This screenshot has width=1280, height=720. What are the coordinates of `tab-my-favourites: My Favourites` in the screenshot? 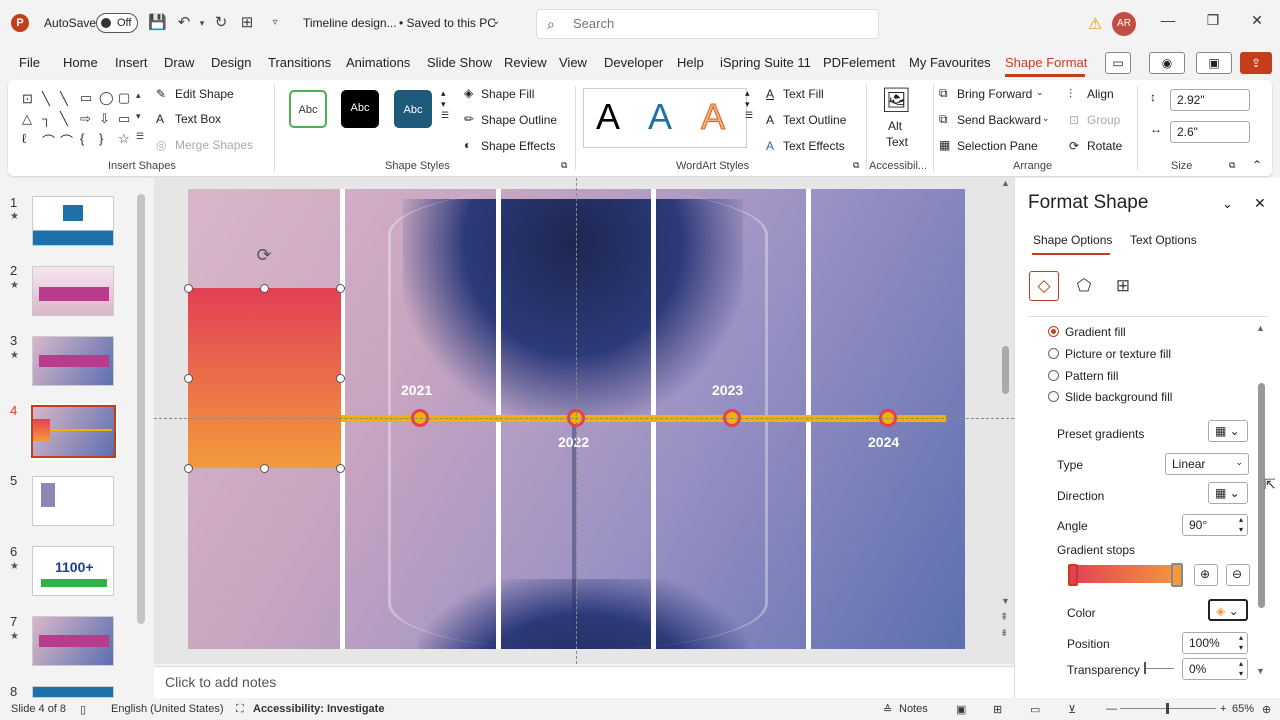 It's located at (950, 62).